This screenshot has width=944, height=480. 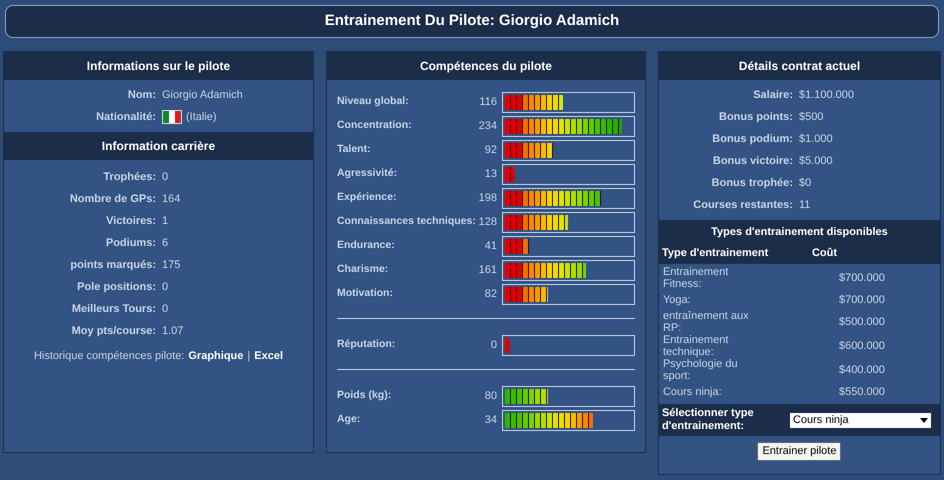 I want to click on field-value: 1.07, so click(x=173, y=331).